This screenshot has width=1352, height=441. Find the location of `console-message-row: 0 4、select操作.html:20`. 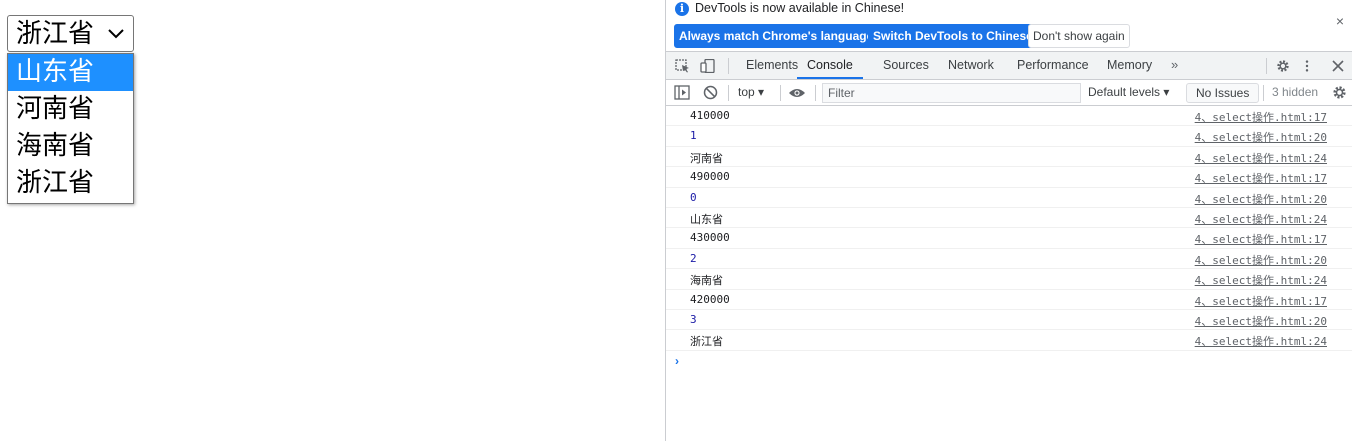

console-message-row: 0 4、select操作.html:20 is located at coordinates (1009, 198).